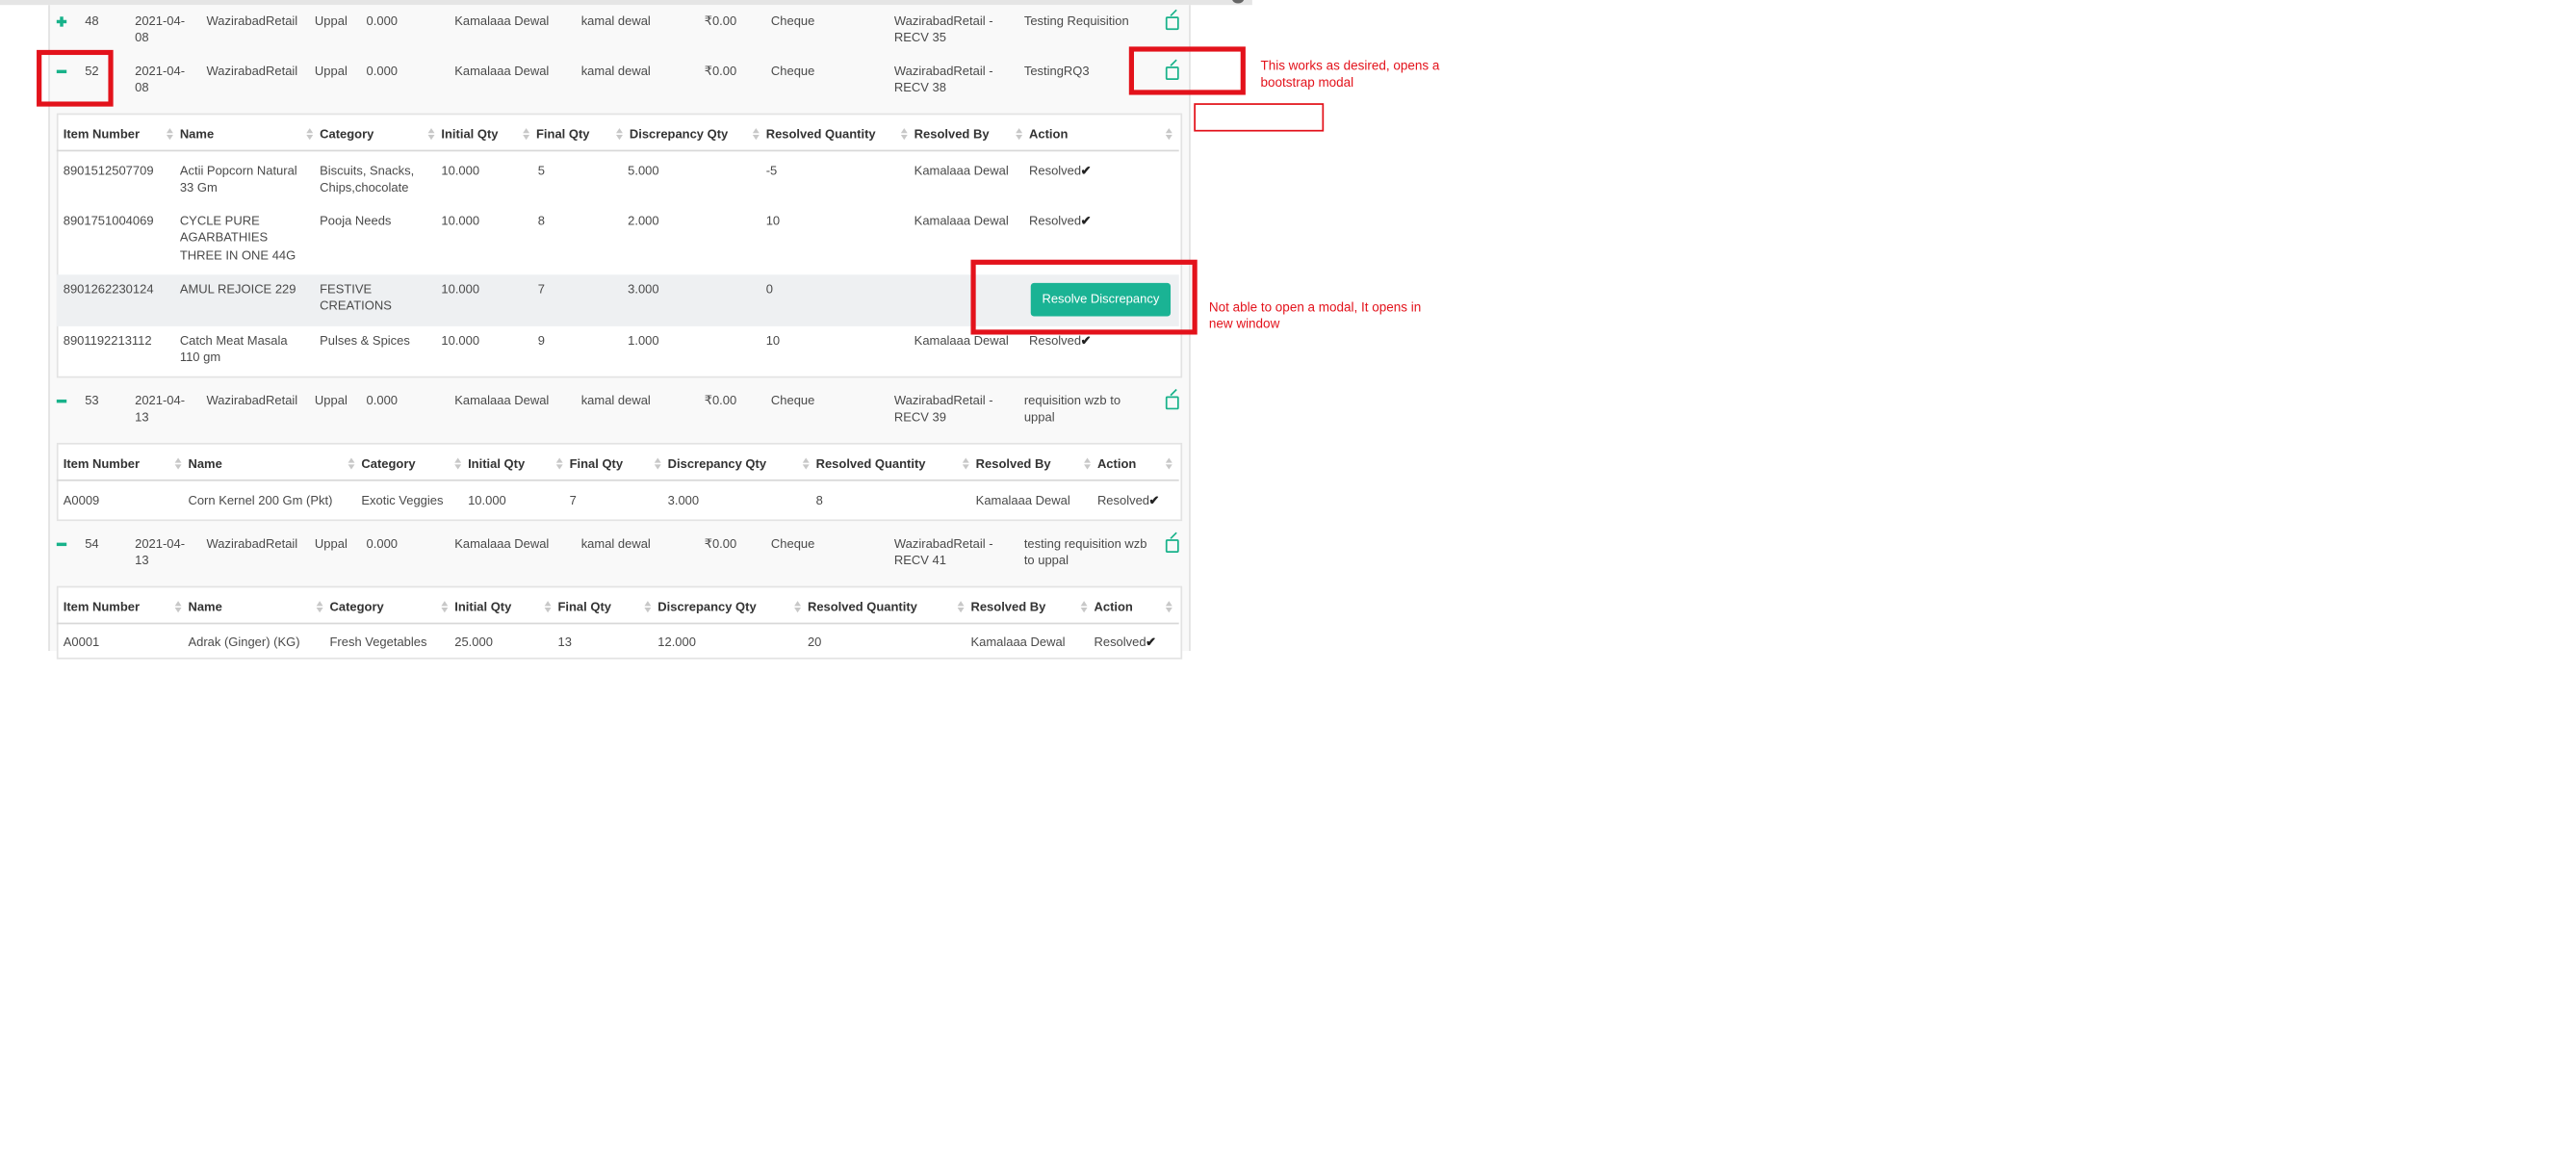 The image size is (2576, 1167). I want to click on item-number: A0001, so click(81, 642).